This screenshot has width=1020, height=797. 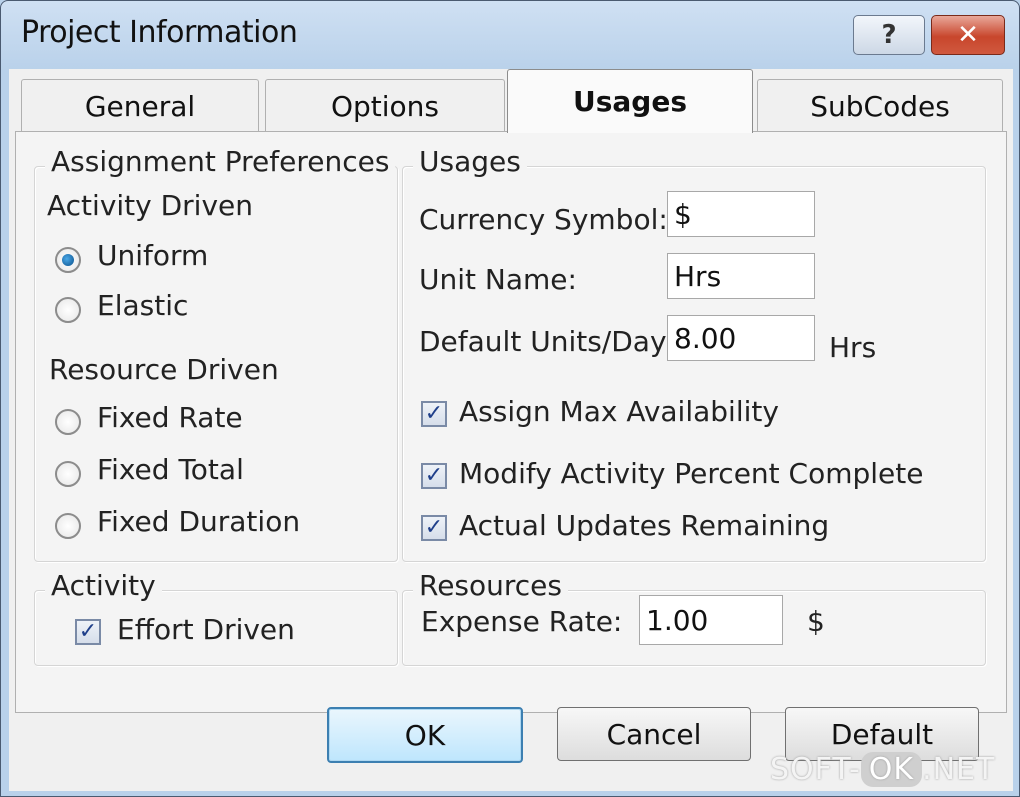 I want to click on tab-label: Options, so click(x=385, y=106).